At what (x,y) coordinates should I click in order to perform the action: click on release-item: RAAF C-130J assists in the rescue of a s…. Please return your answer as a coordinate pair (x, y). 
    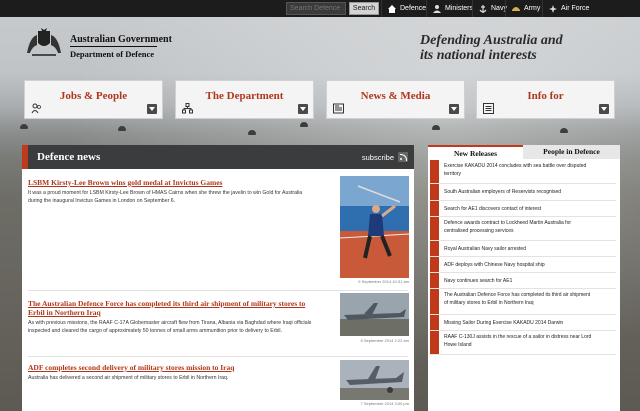
    Looking at the image, I should click on (523, 343).